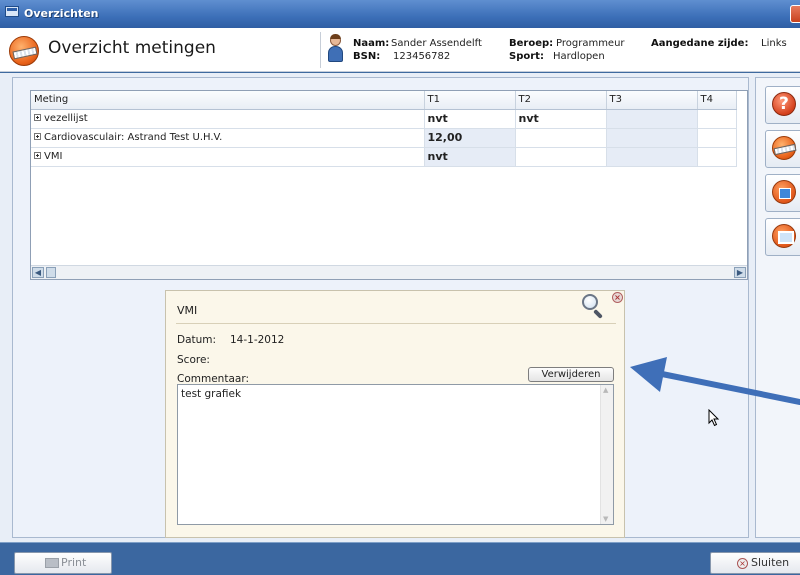 This screenshot has height=575, width=800. I want to click on column-header-t4: T4, so click(717, 100).